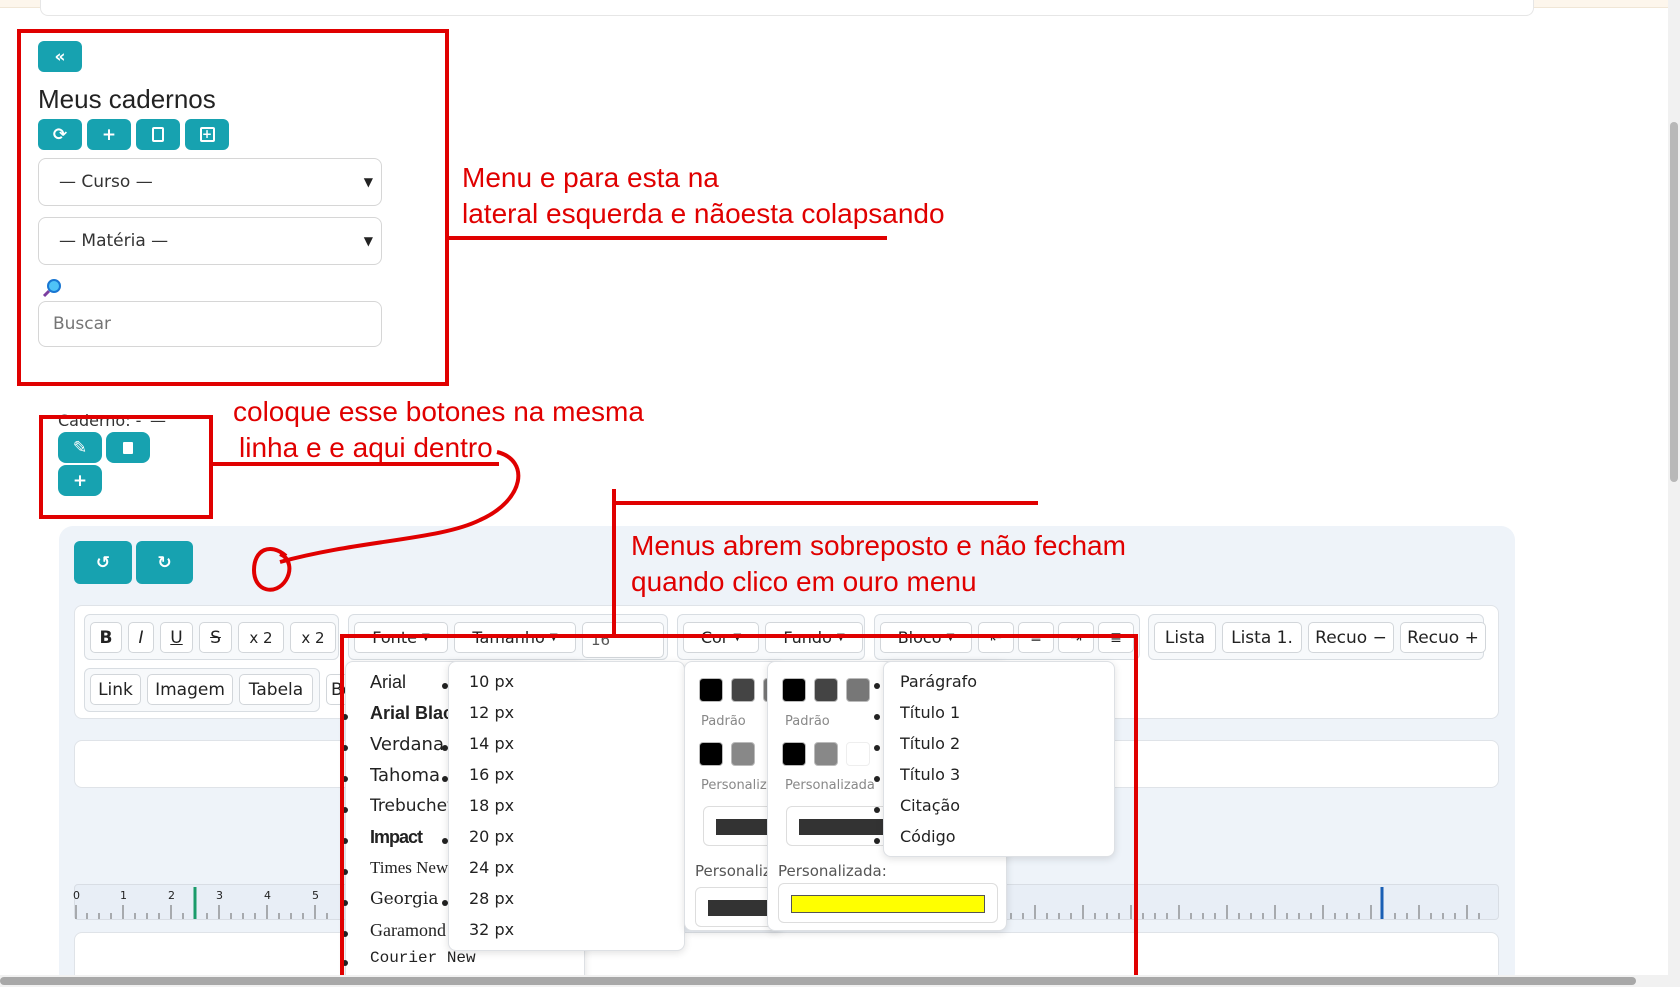 This screenshot has width=1680, height=987. What do you see at coordinates (315, 895) in the screenshot?
I see `ruler-number: 5` at bounding box center [315, 895].